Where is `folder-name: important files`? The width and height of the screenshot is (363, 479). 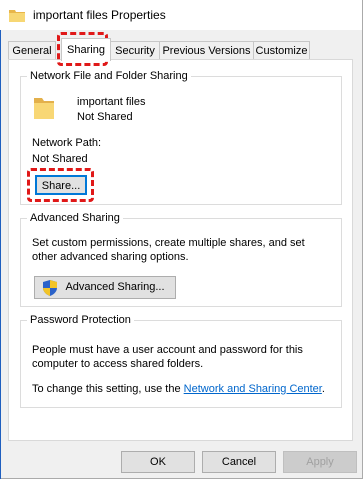
folder-name: important files is located at coordinates (111, 102).